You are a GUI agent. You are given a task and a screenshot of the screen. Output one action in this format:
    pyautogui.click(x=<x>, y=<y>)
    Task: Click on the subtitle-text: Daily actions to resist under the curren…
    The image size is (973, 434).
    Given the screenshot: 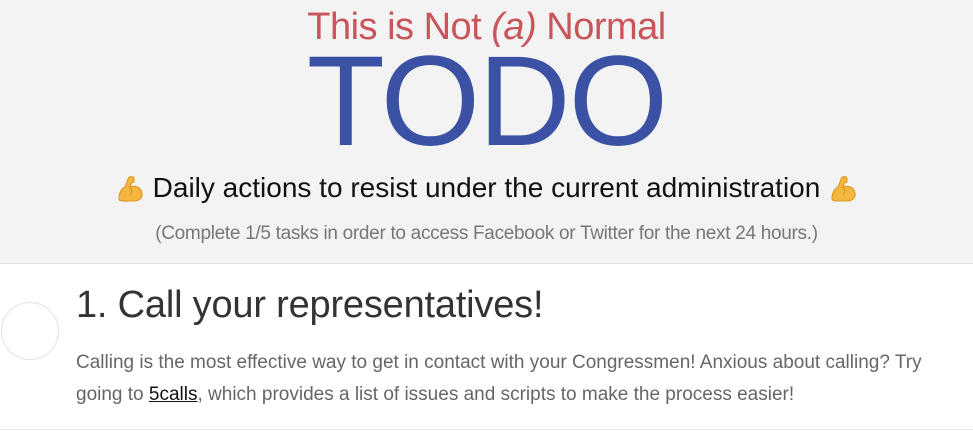 What is the action you would take?
    pyautogui.click(x=486, y=187)
    